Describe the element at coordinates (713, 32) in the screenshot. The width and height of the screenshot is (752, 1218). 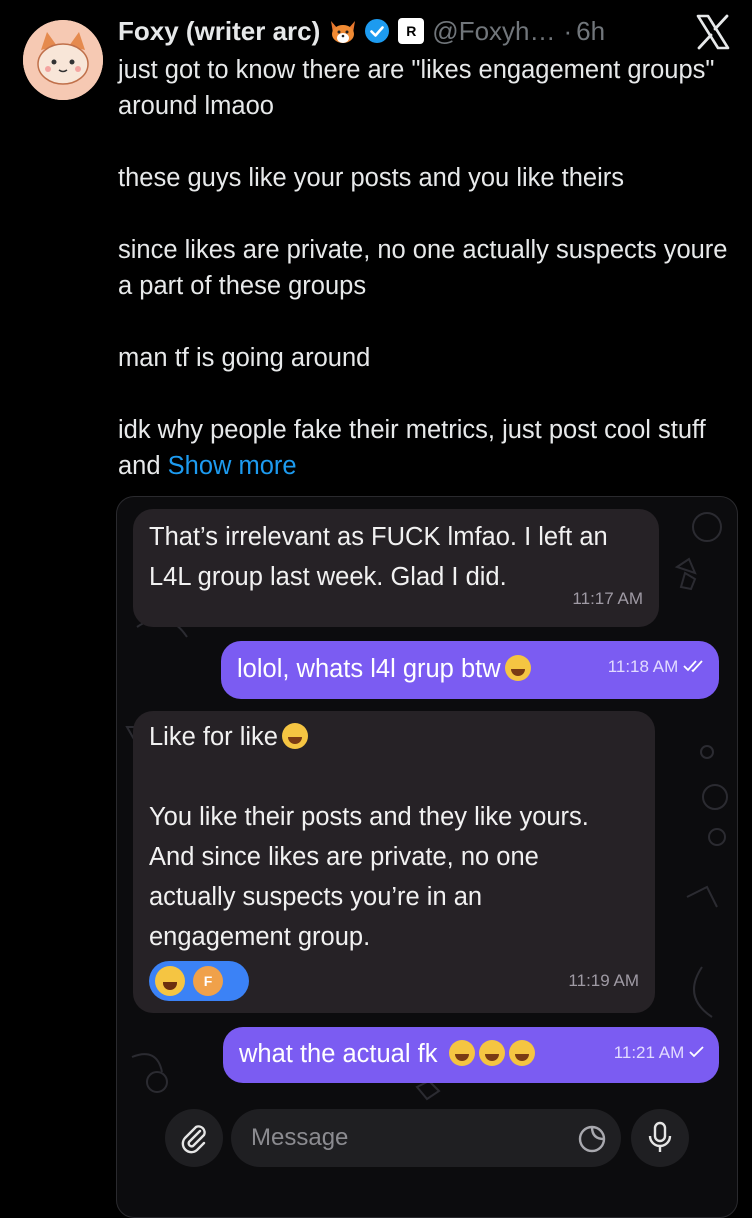
I see `x-logo-icon` at that location.